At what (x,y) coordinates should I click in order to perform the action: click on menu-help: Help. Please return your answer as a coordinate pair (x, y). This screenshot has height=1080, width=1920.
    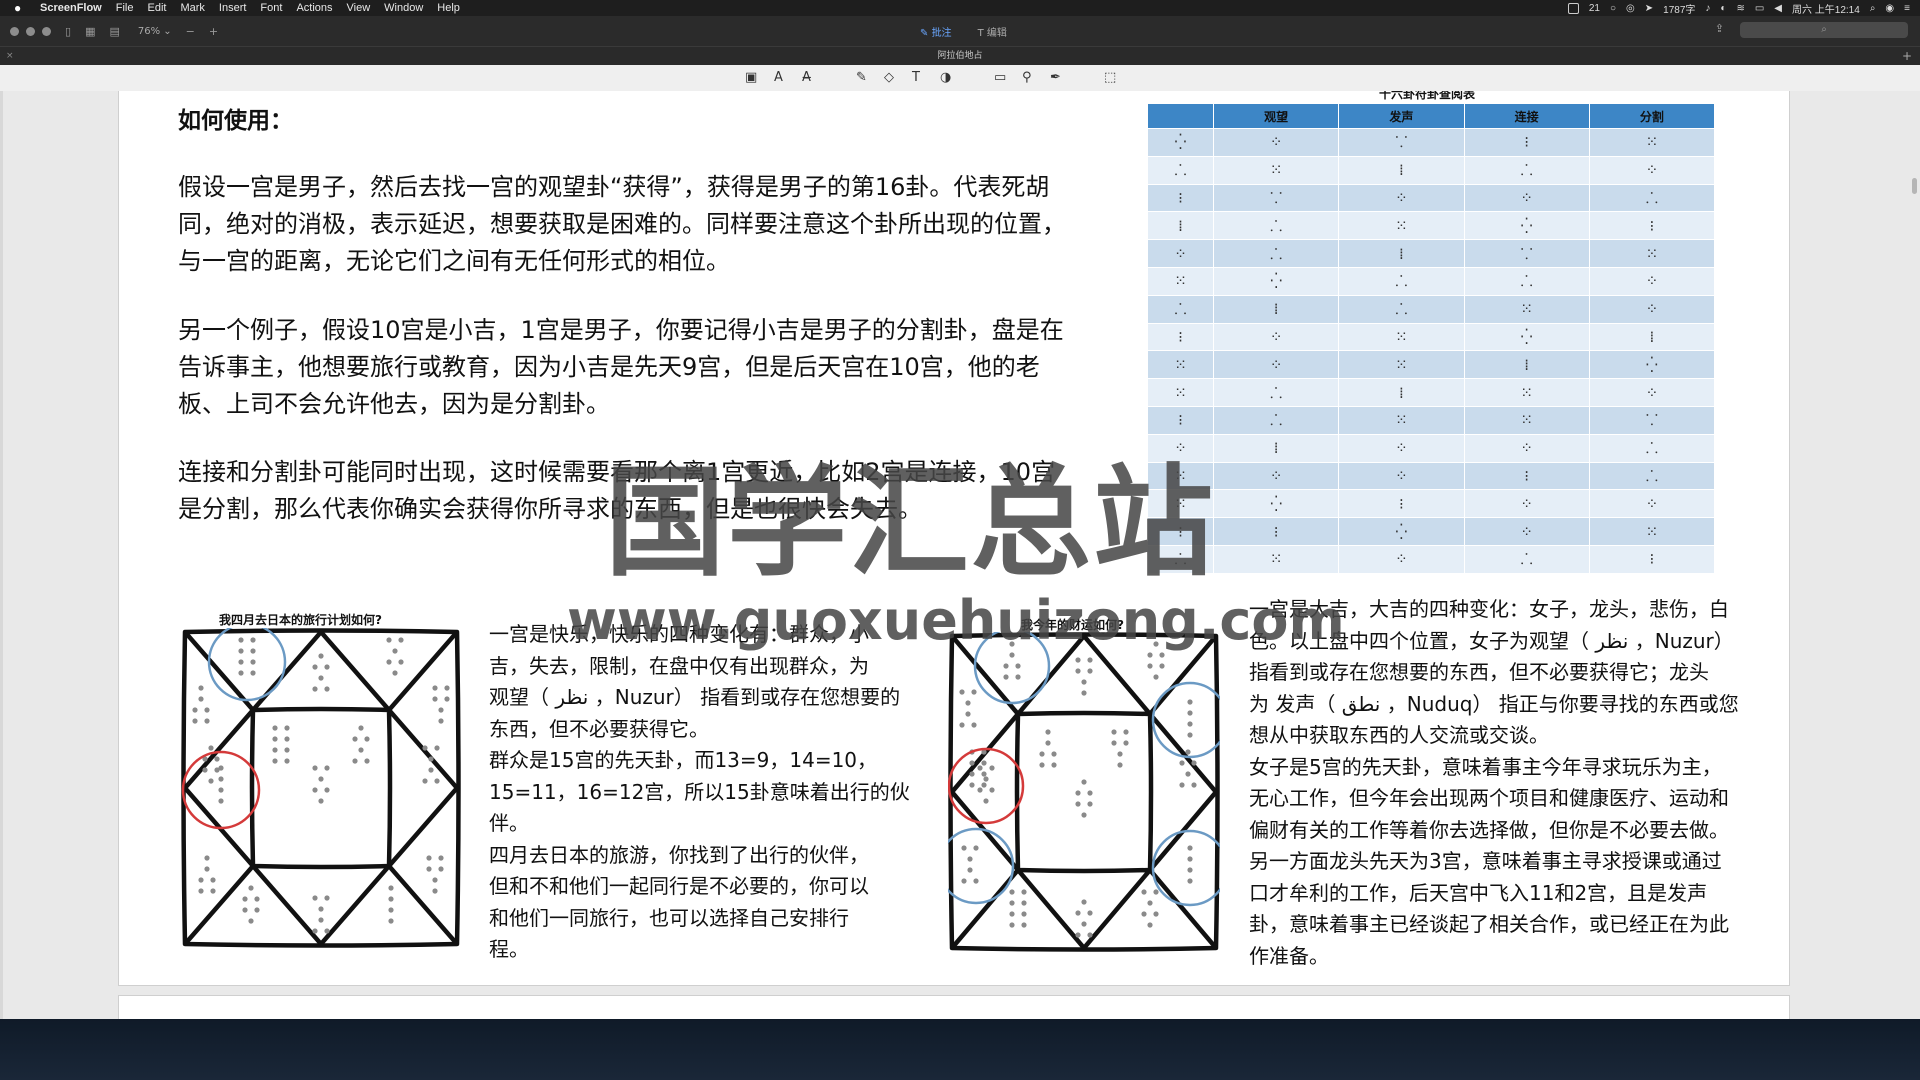
    Looking at the image, I should click on (448, 8).